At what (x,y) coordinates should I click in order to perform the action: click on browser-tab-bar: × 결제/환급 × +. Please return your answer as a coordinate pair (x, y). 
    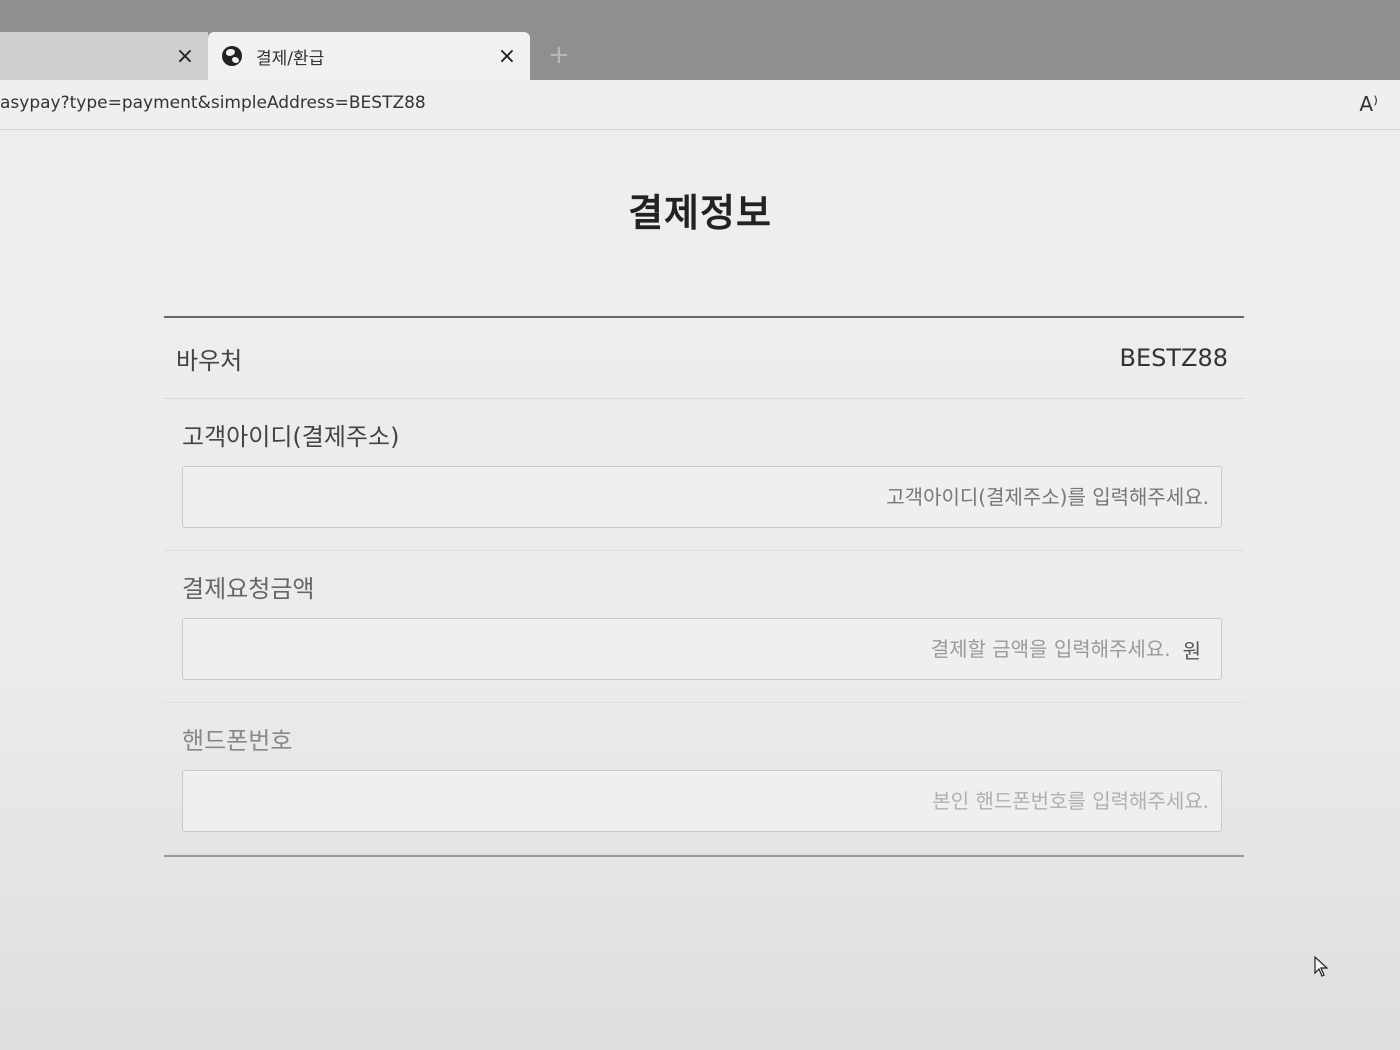
    Looking at the image, I should click on (700, 40).